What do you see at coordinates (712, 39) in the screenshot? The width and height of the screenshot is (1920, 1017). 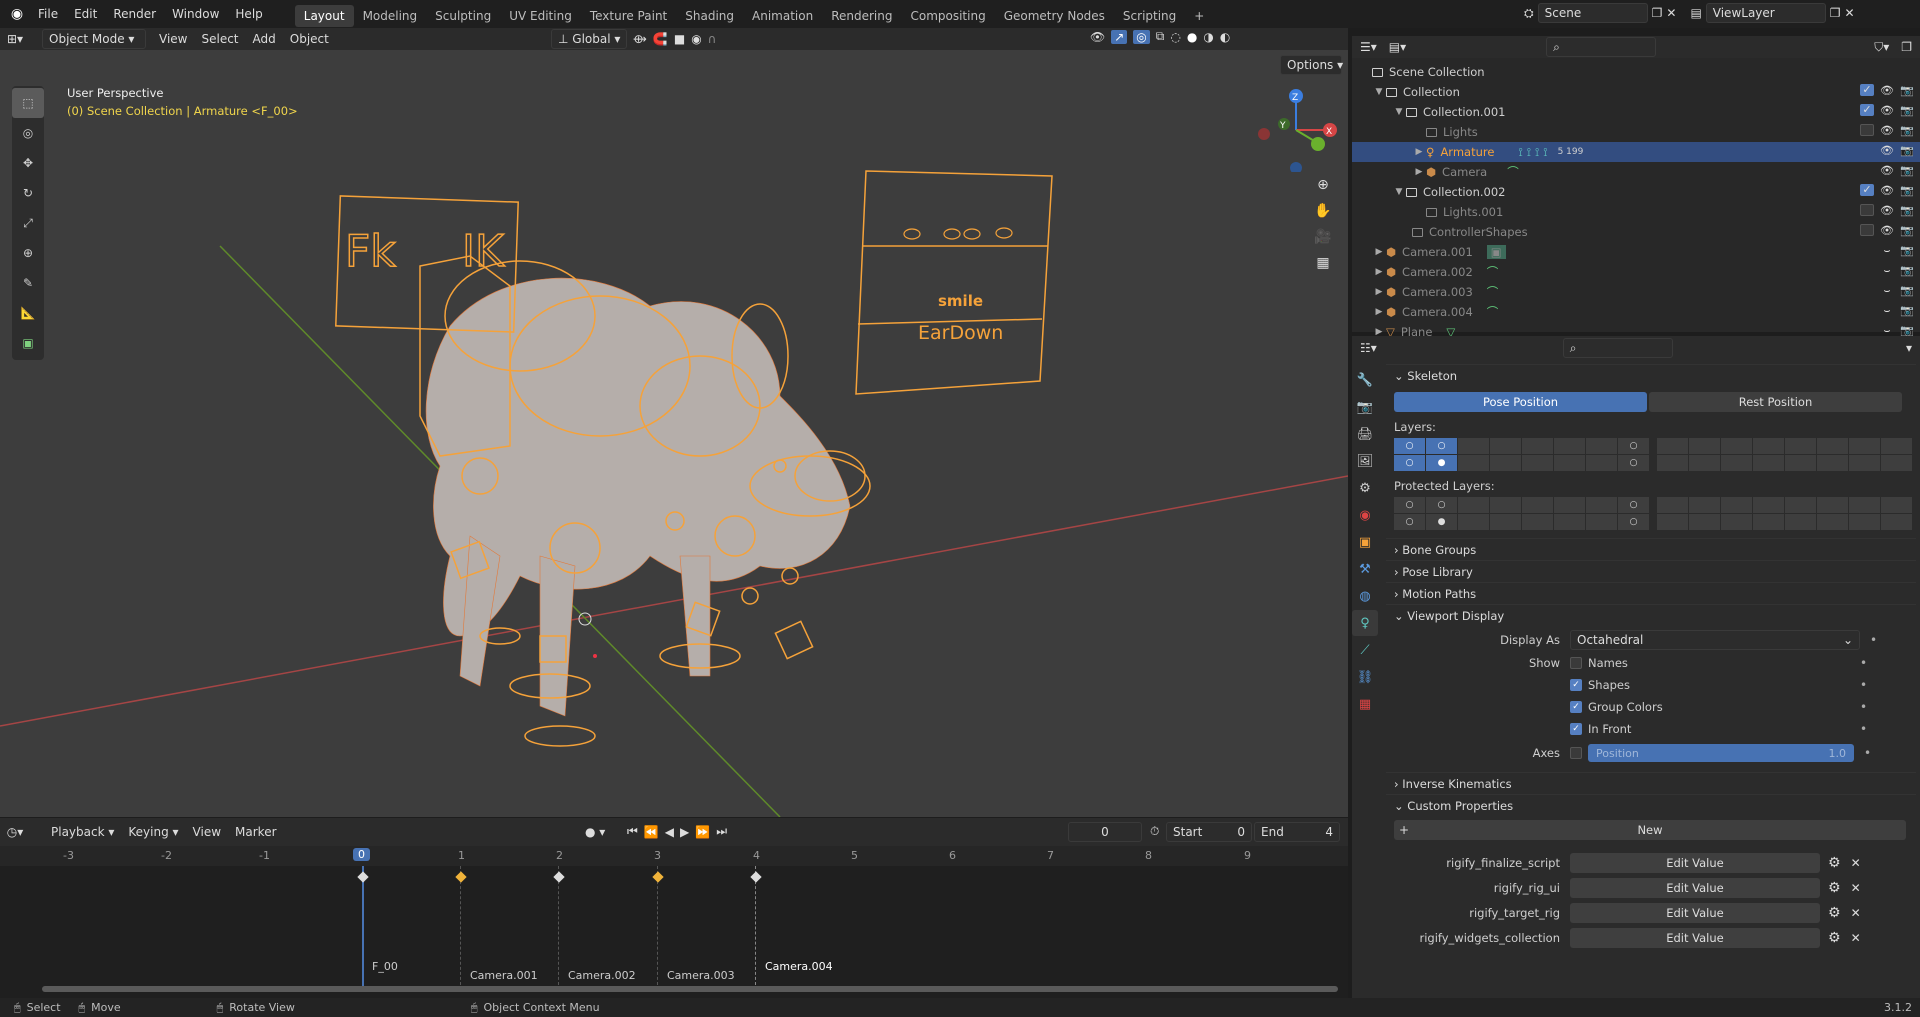 I see `falloff-icon: ∩` at bounding box center [712, 39].